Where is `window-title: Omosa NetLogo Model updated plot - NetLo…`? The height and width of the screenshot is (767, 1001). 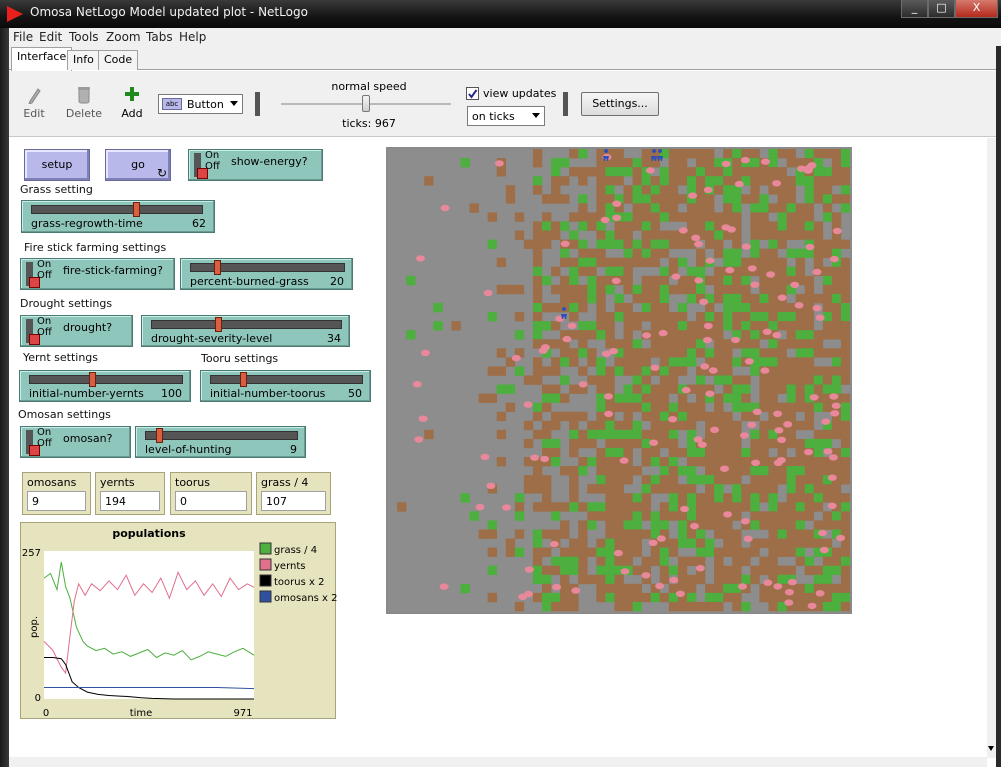 window-title: Omosa NetLogo Model updated plot - NetLo… is located at coordinates (169, 12).